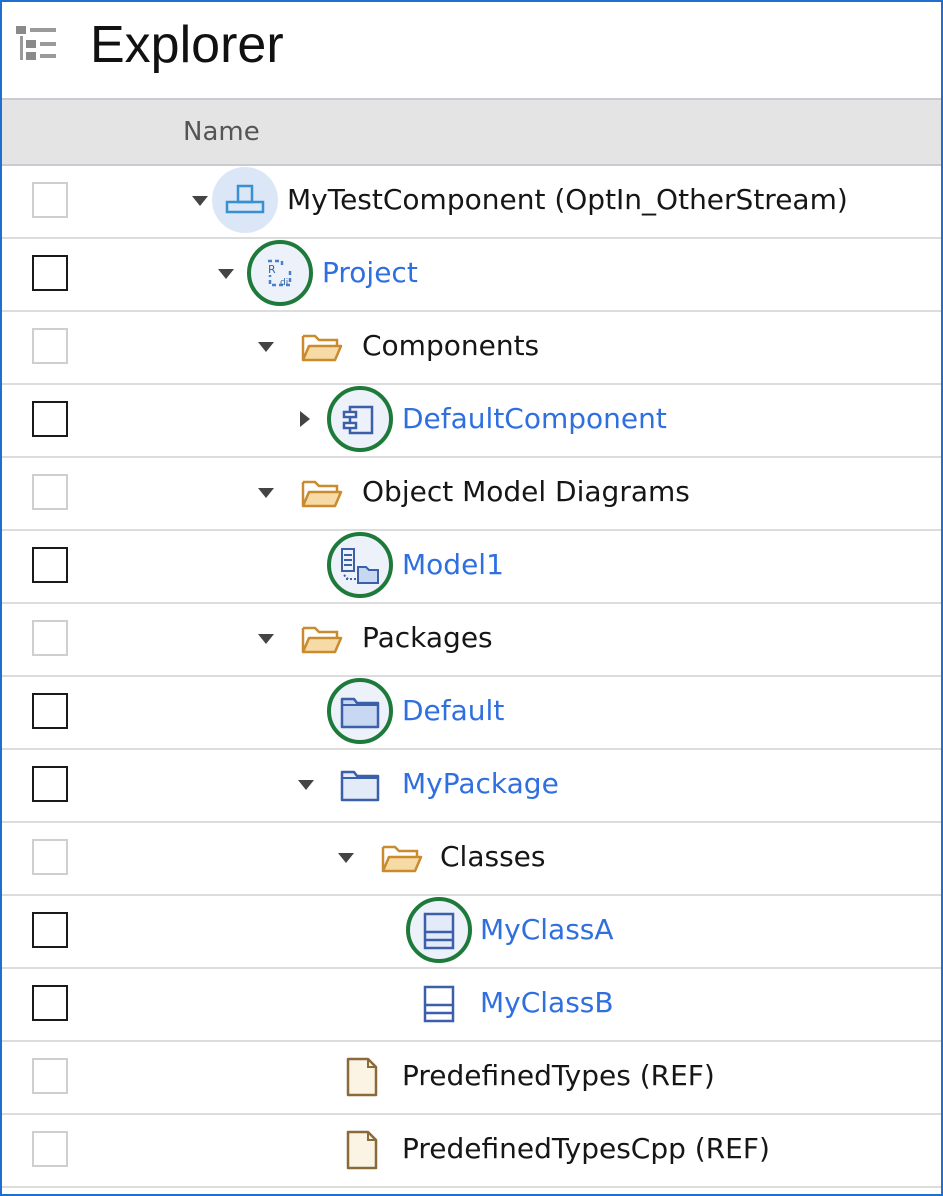 The height and width of the screenshot is (1196, 943). I want to click on tree-row: Object Model Diagrams, so click(471, 494).